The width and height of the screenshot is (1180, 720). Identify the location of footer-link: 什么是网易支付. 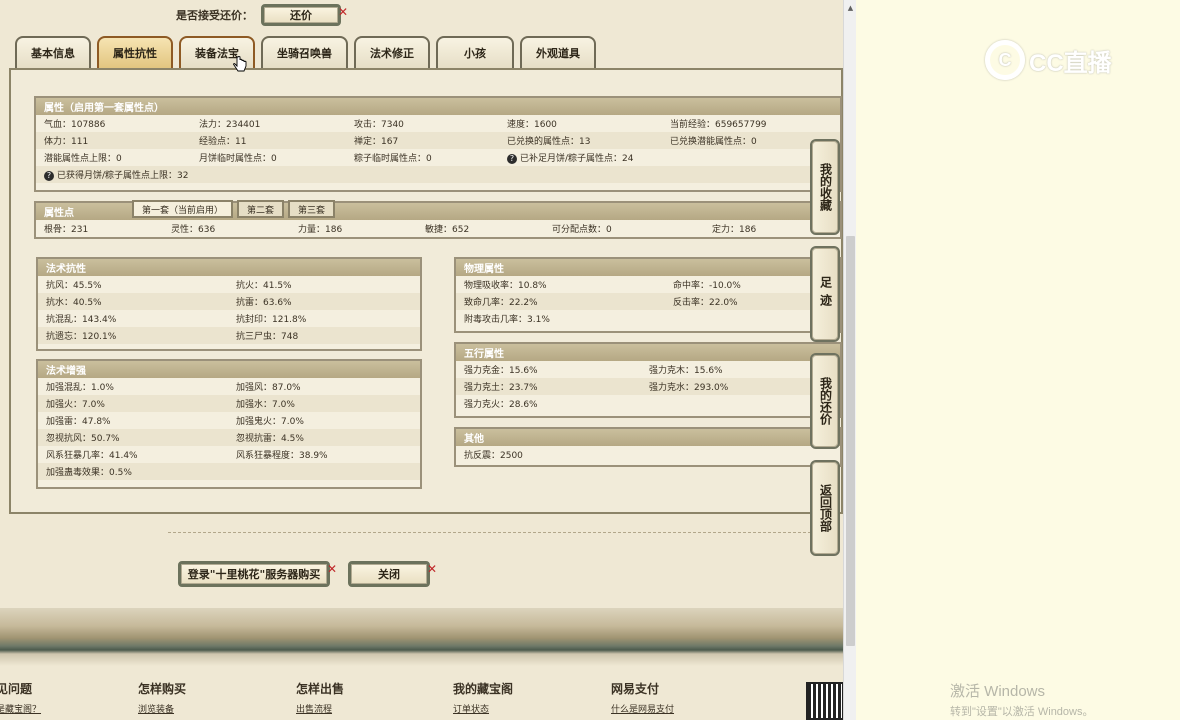
(642, 708).